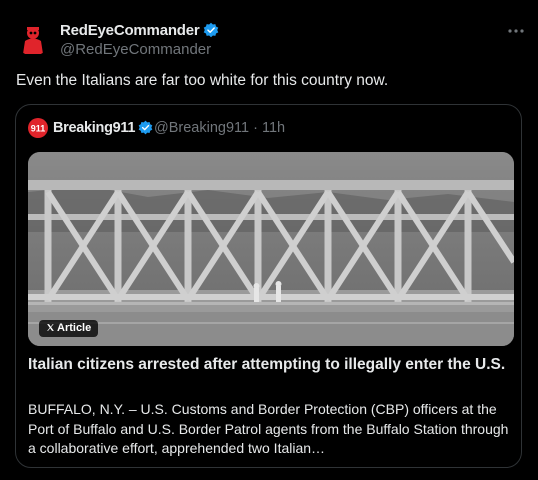 The width and height of the screenshot is (538, 480). I want to click on article-badge: Article, so click(69, 328).